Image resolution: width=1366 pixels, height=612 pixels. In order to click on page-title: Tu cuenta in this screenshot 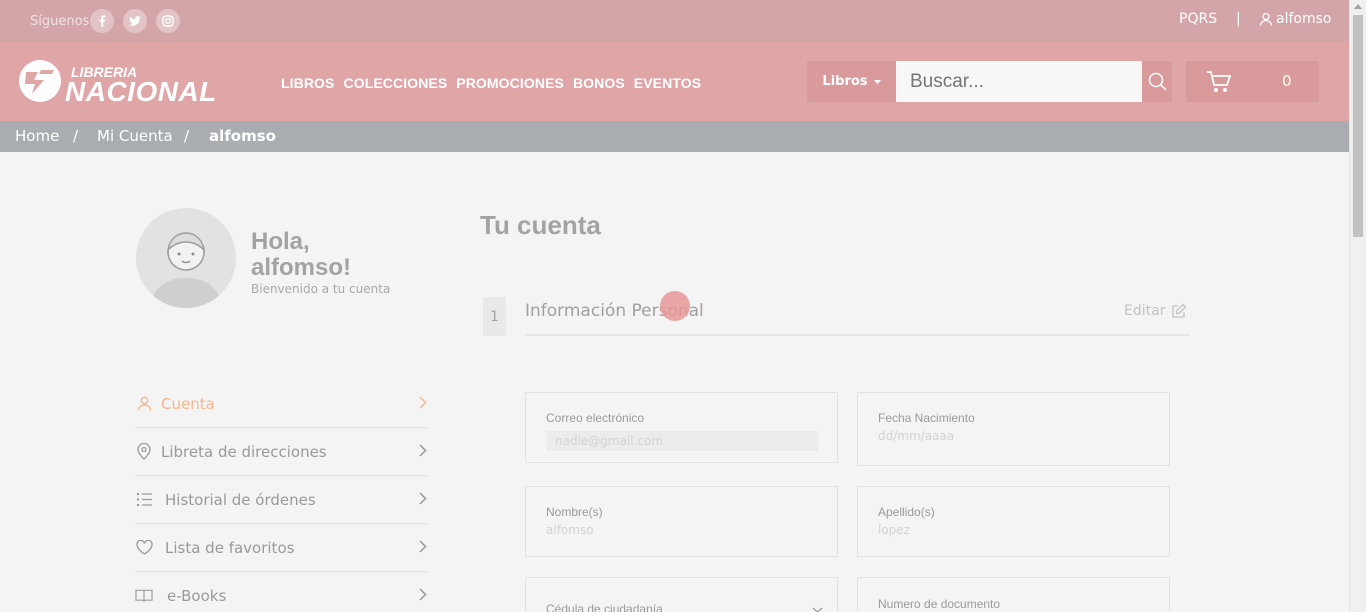, I will do `click(540, 225)`.